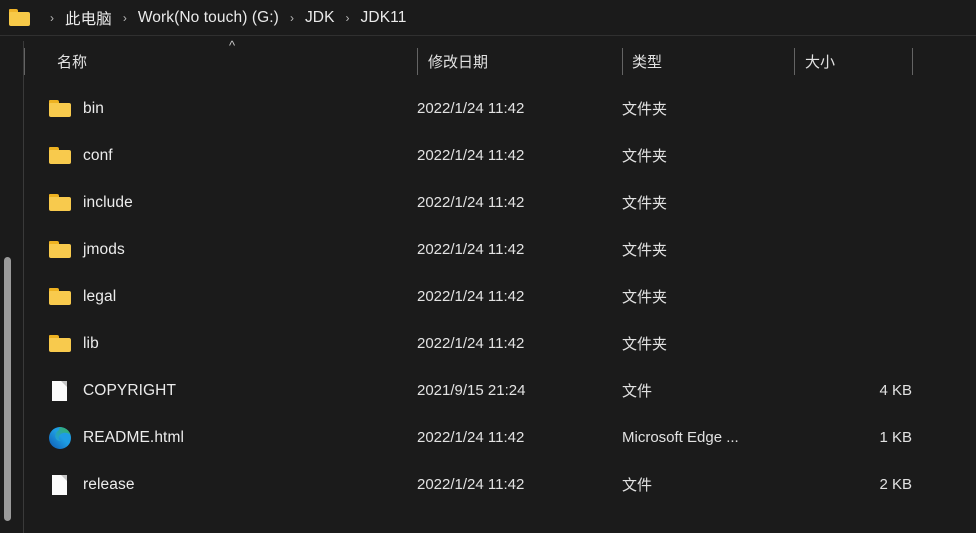  I want to click on cell-name: conf, so click(68, 155).